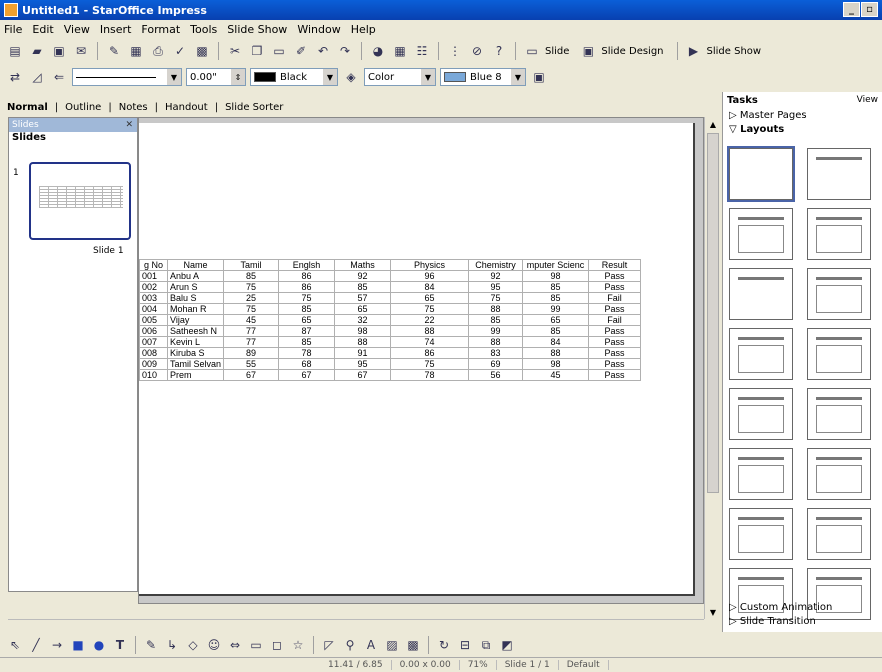 The height and width of the screenshot is (672, 882). I want to click on slide-design-icon: ▣, so click(588, 51).